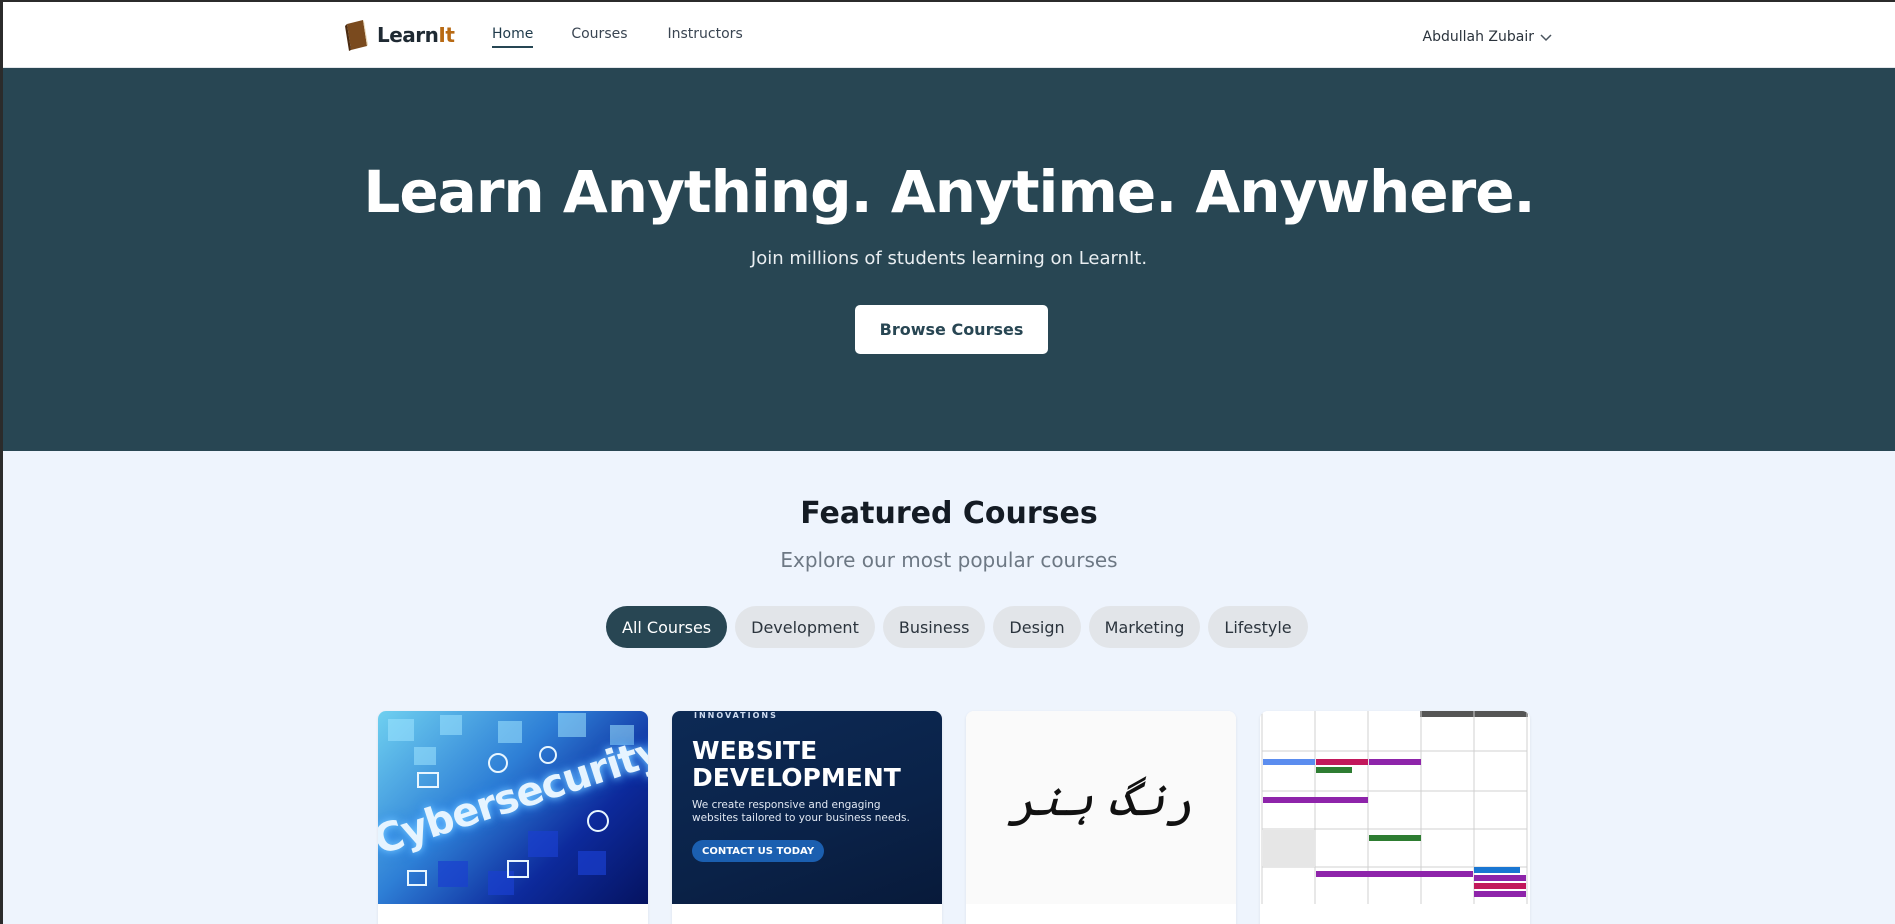 The height and width of the screenshot is (924, 1895). What do you see at coordinates (951, 329) in the screenshot?
I see `browse-courses-button: Browse Courses` at bounding box center [951, 329].